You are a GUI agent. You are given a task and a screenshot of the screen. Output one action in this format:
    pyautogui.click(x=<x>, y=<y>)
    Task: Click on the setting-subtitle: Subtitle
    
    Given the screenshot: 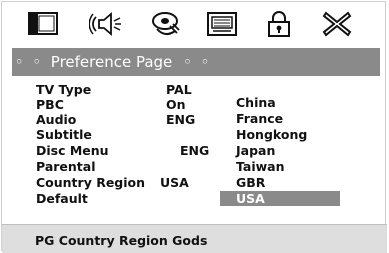 What is the action you would take?
    pyautogui.click(x=126, y=134)
    